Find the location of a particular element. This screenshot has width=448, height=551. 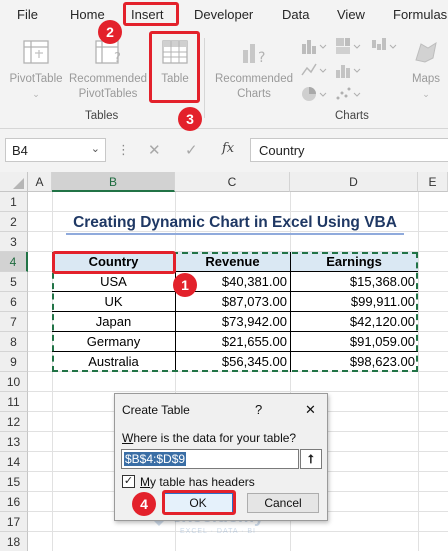

help-icon: ? is located at coordinates (258, 409).